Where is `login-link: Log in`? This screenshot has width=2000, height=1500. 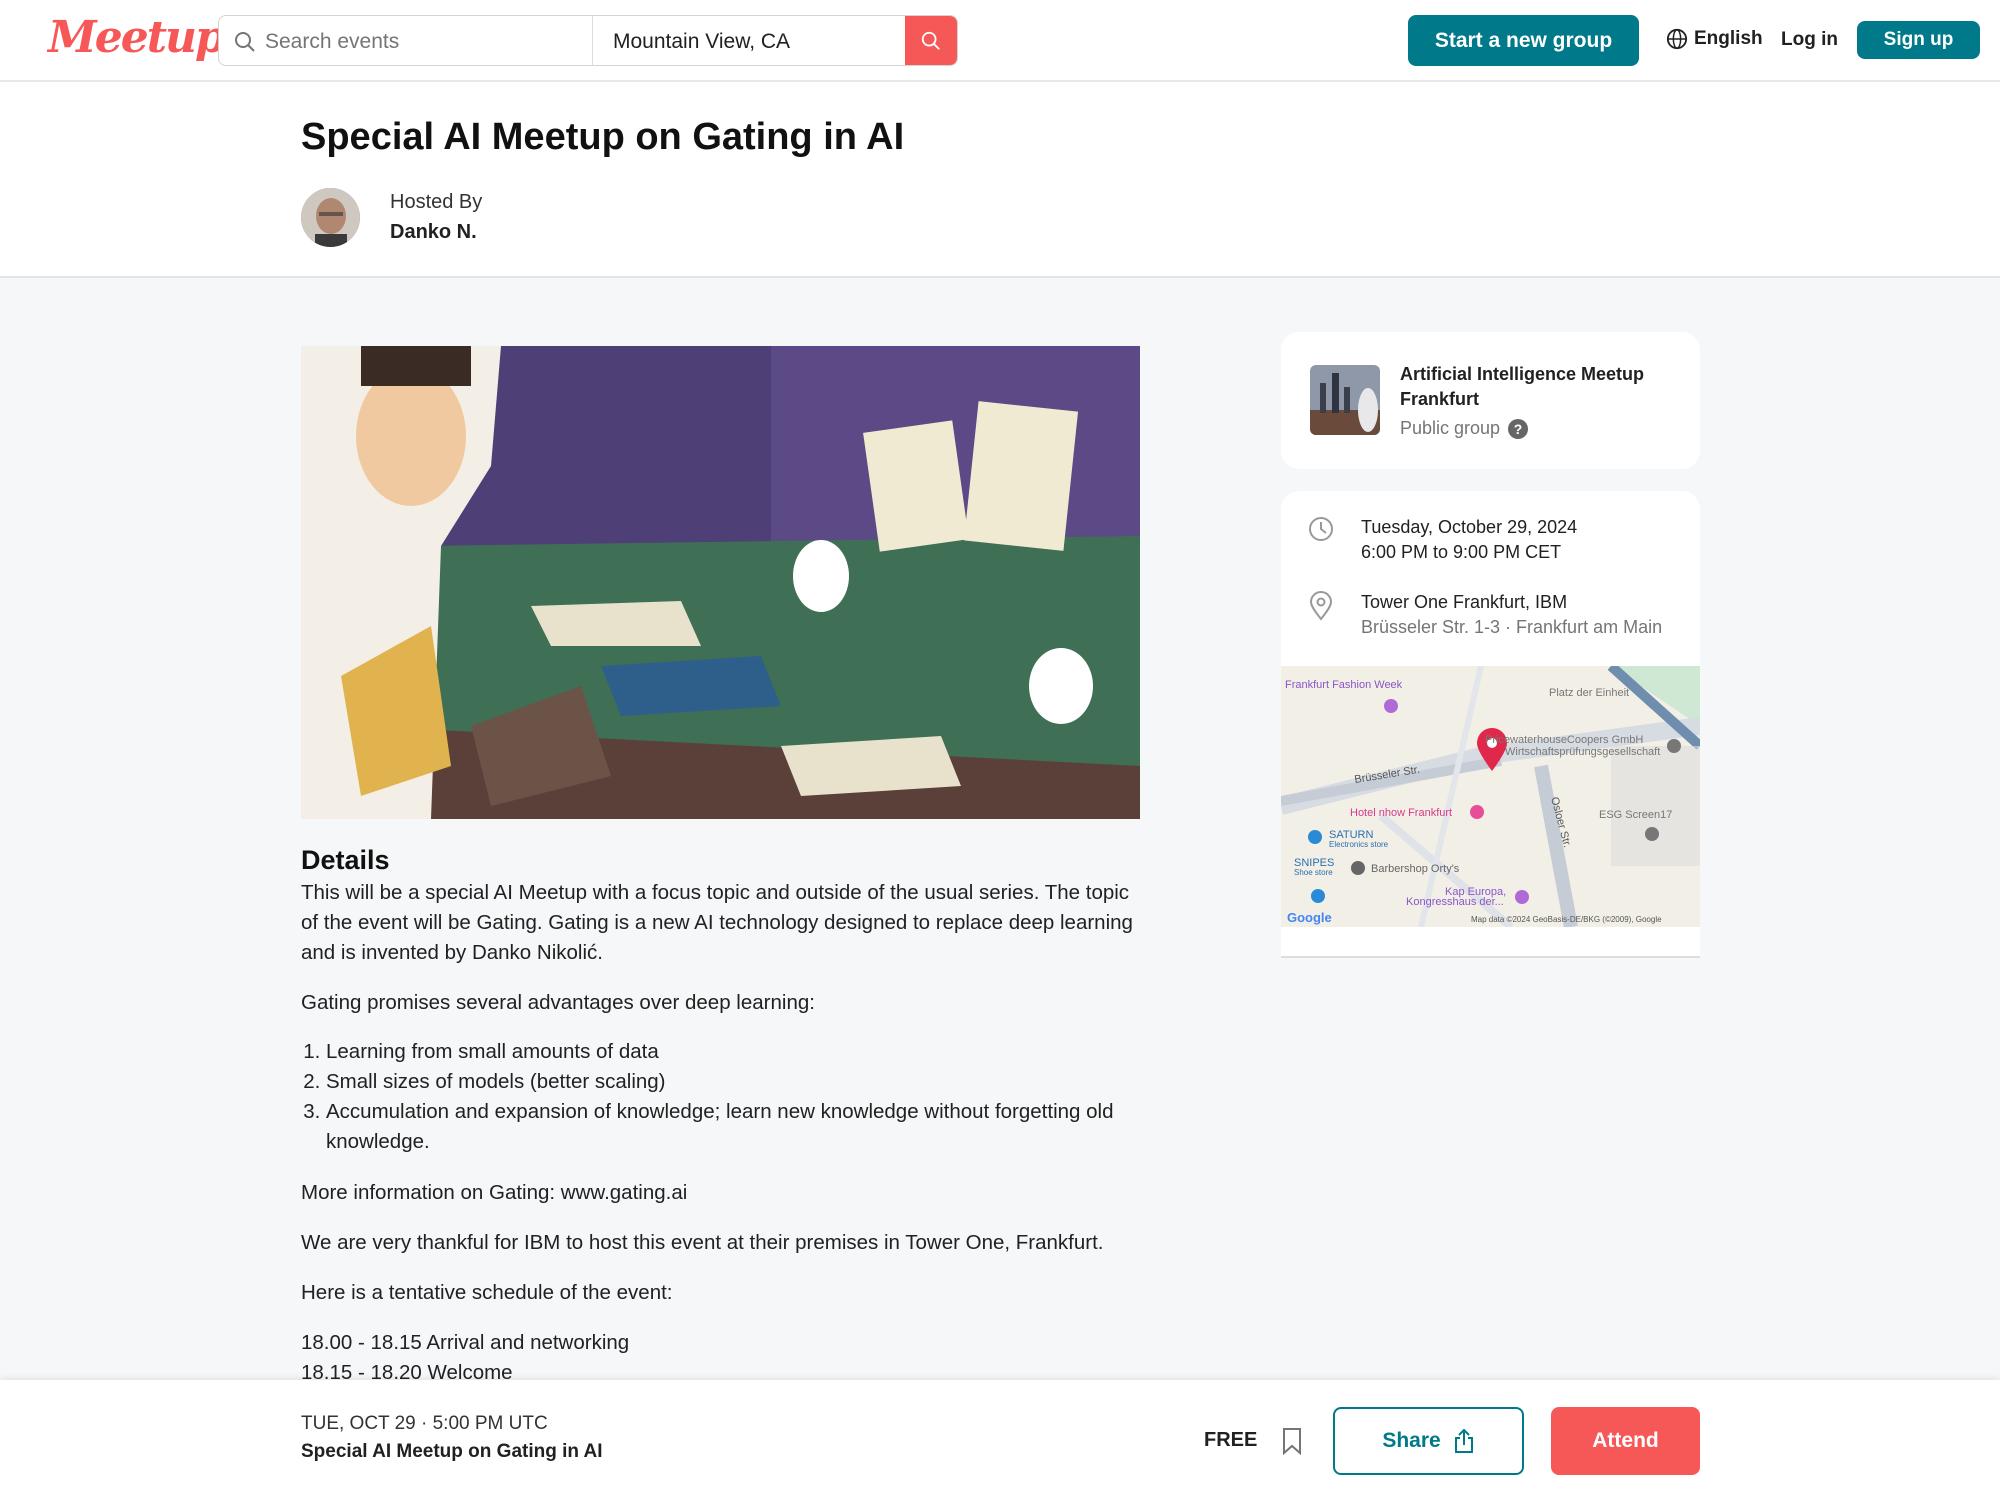 login-link: Log in is located at coordinates (1809, 40).